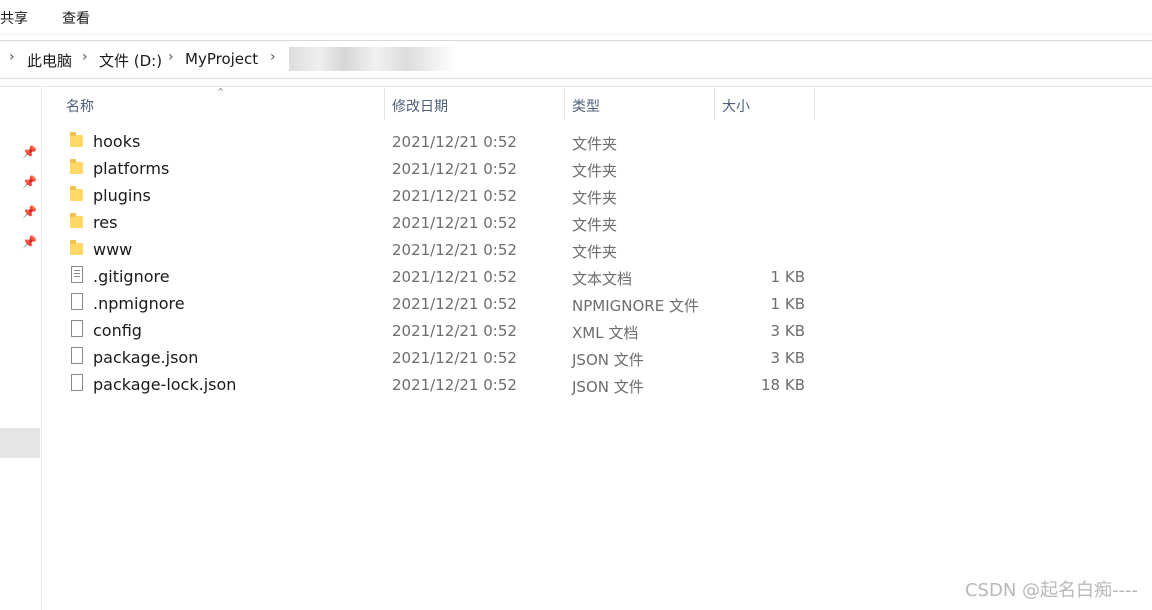  Describe the element at coordinates (131, 276) in the screenshot. I see `file-name: .gitignore` at that location.